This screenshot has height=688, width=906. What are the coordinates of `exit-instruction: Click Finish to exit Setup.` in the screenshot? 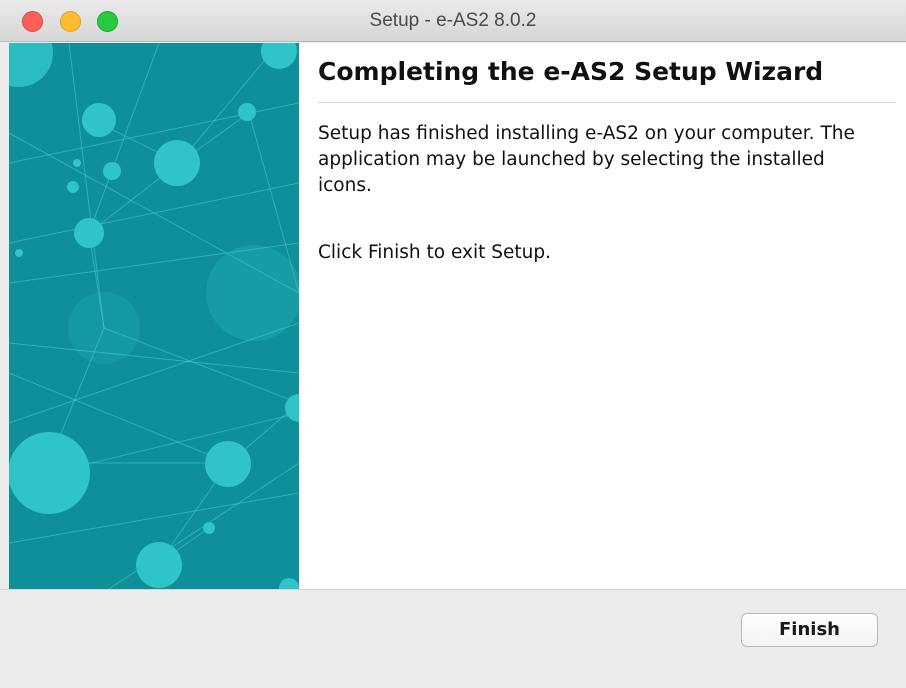 It's located at (434, 252).